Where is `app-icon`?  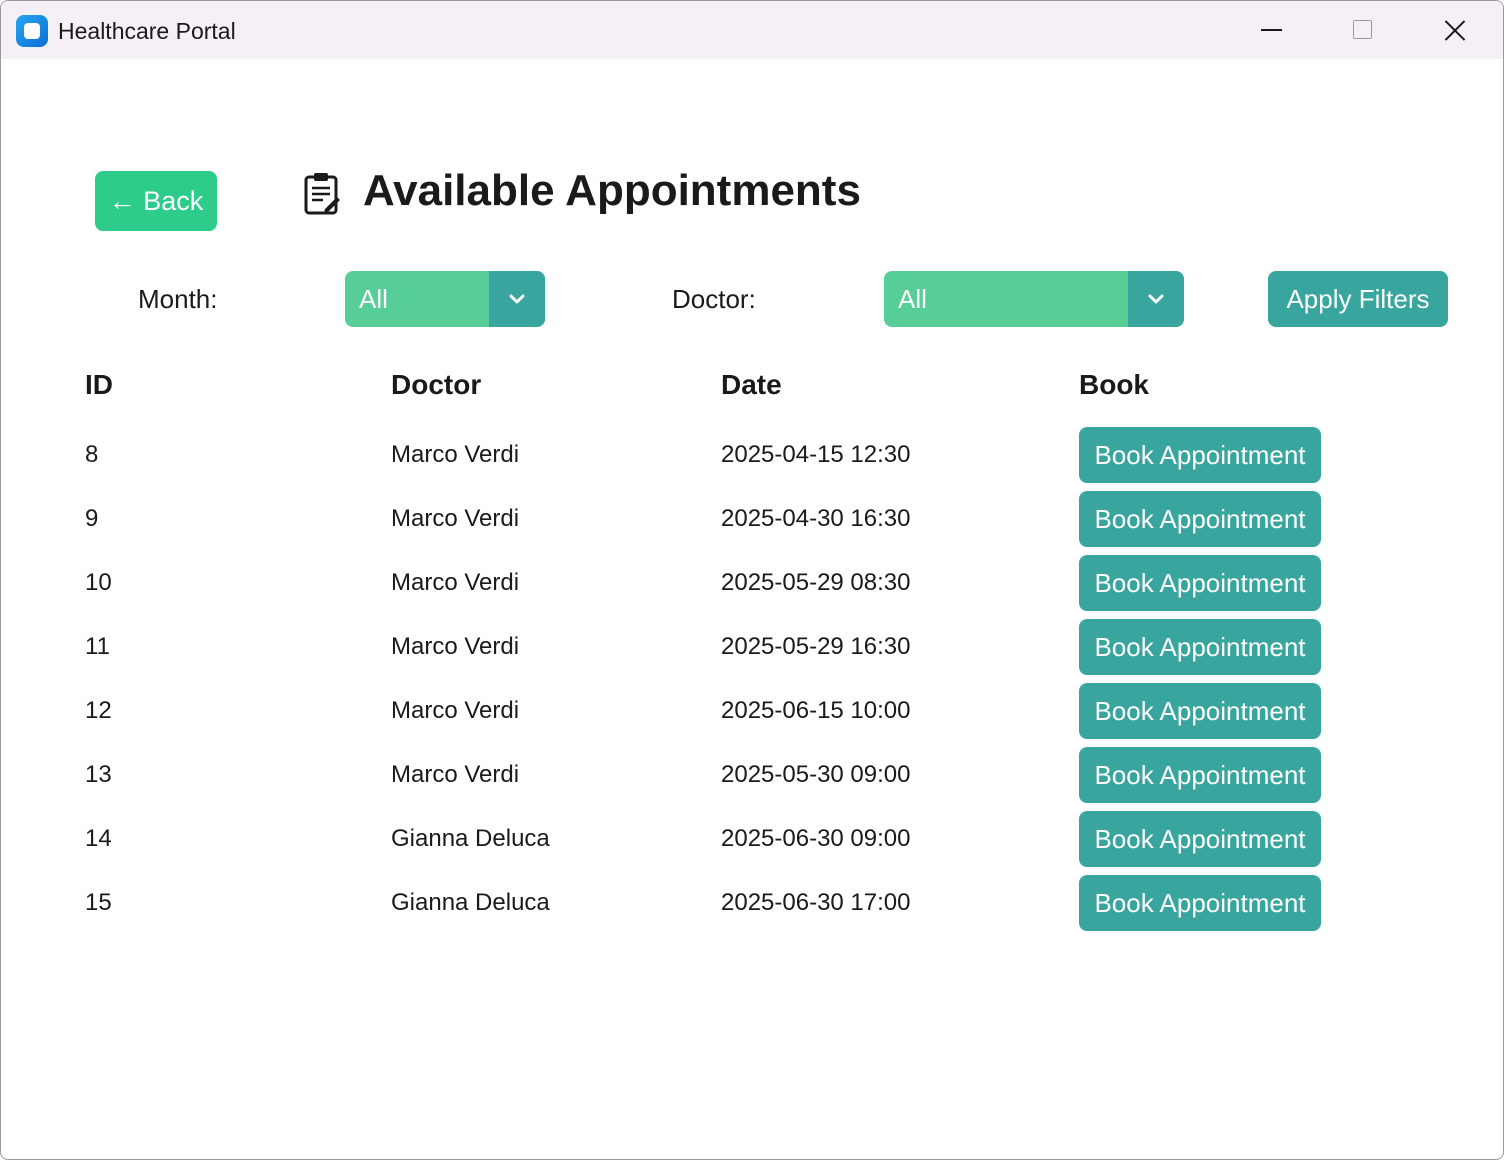
app-icon is located at coordinates (32, 31).